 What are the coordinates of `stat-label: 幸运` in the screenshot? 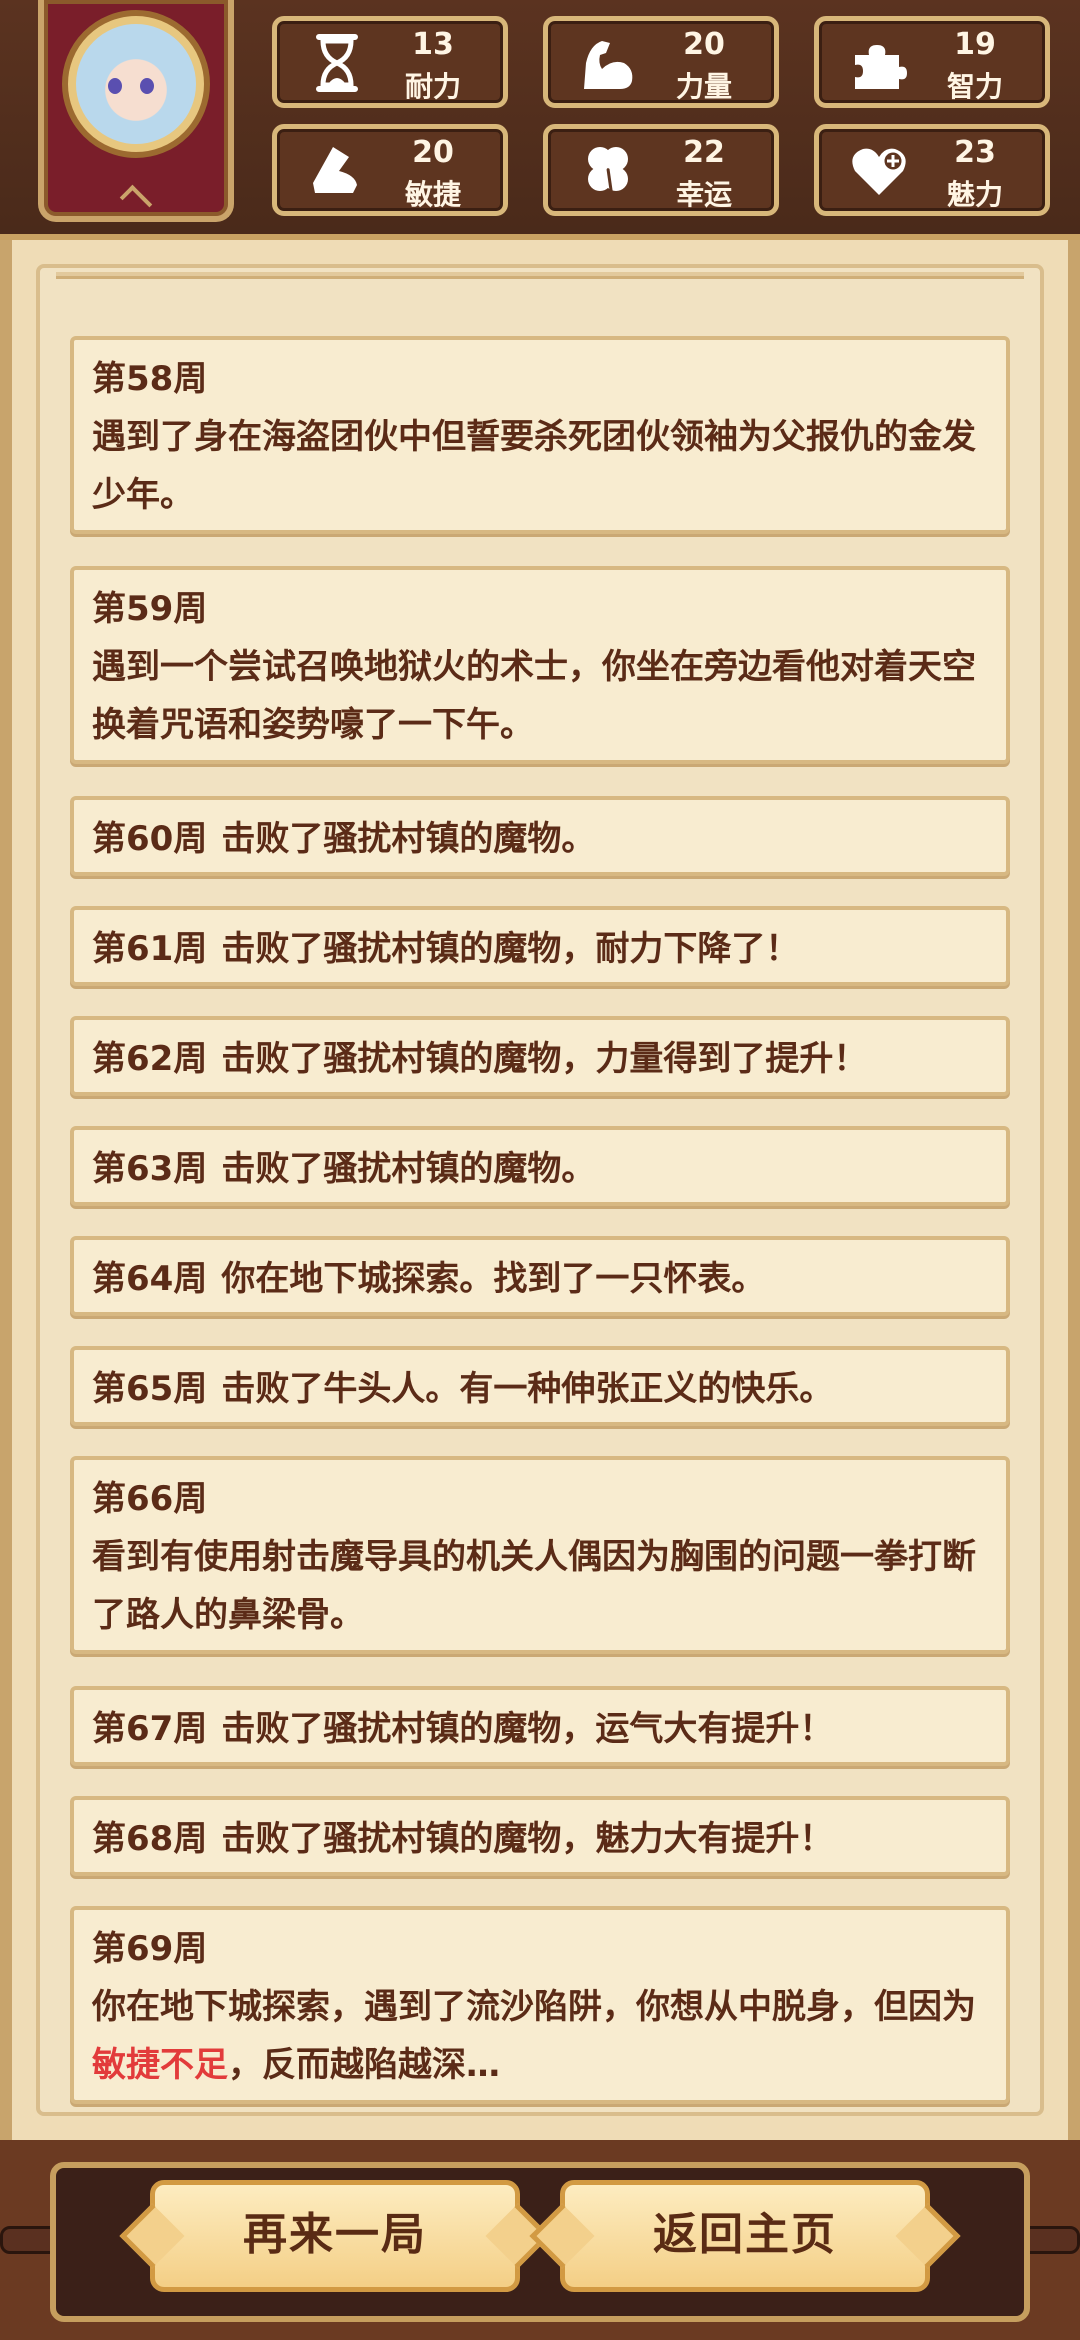 It's located at (703, 194).